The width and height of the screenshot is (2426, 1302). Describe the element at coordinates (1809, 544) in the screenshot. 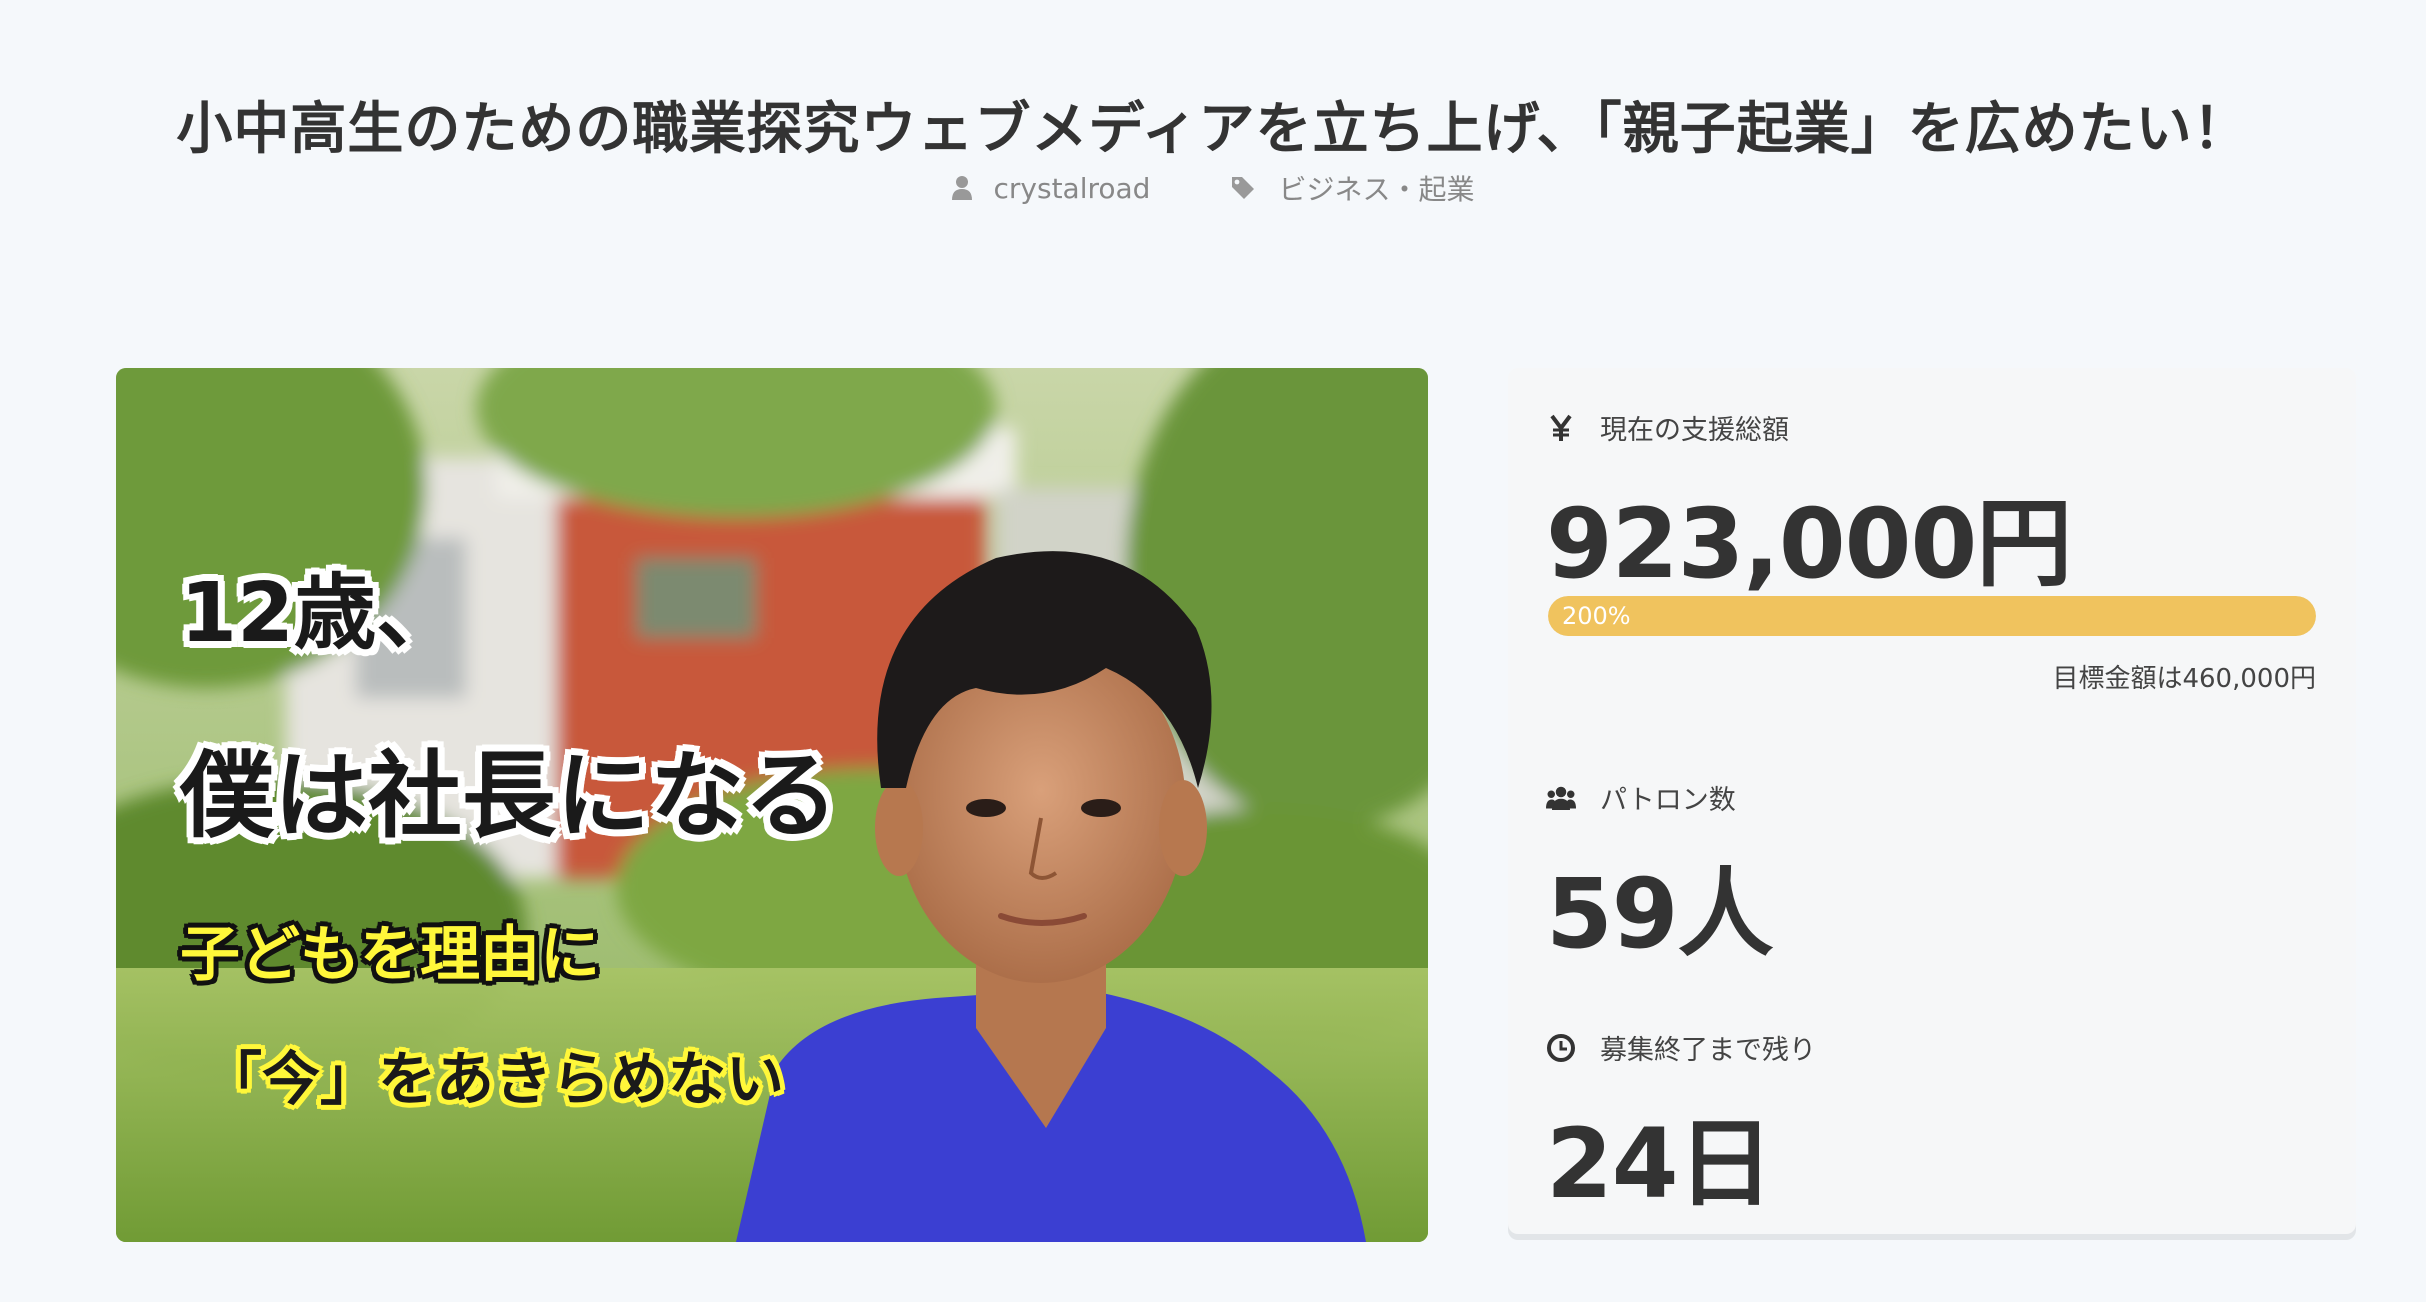

I see `funding-amount: 923,000円` at that location.